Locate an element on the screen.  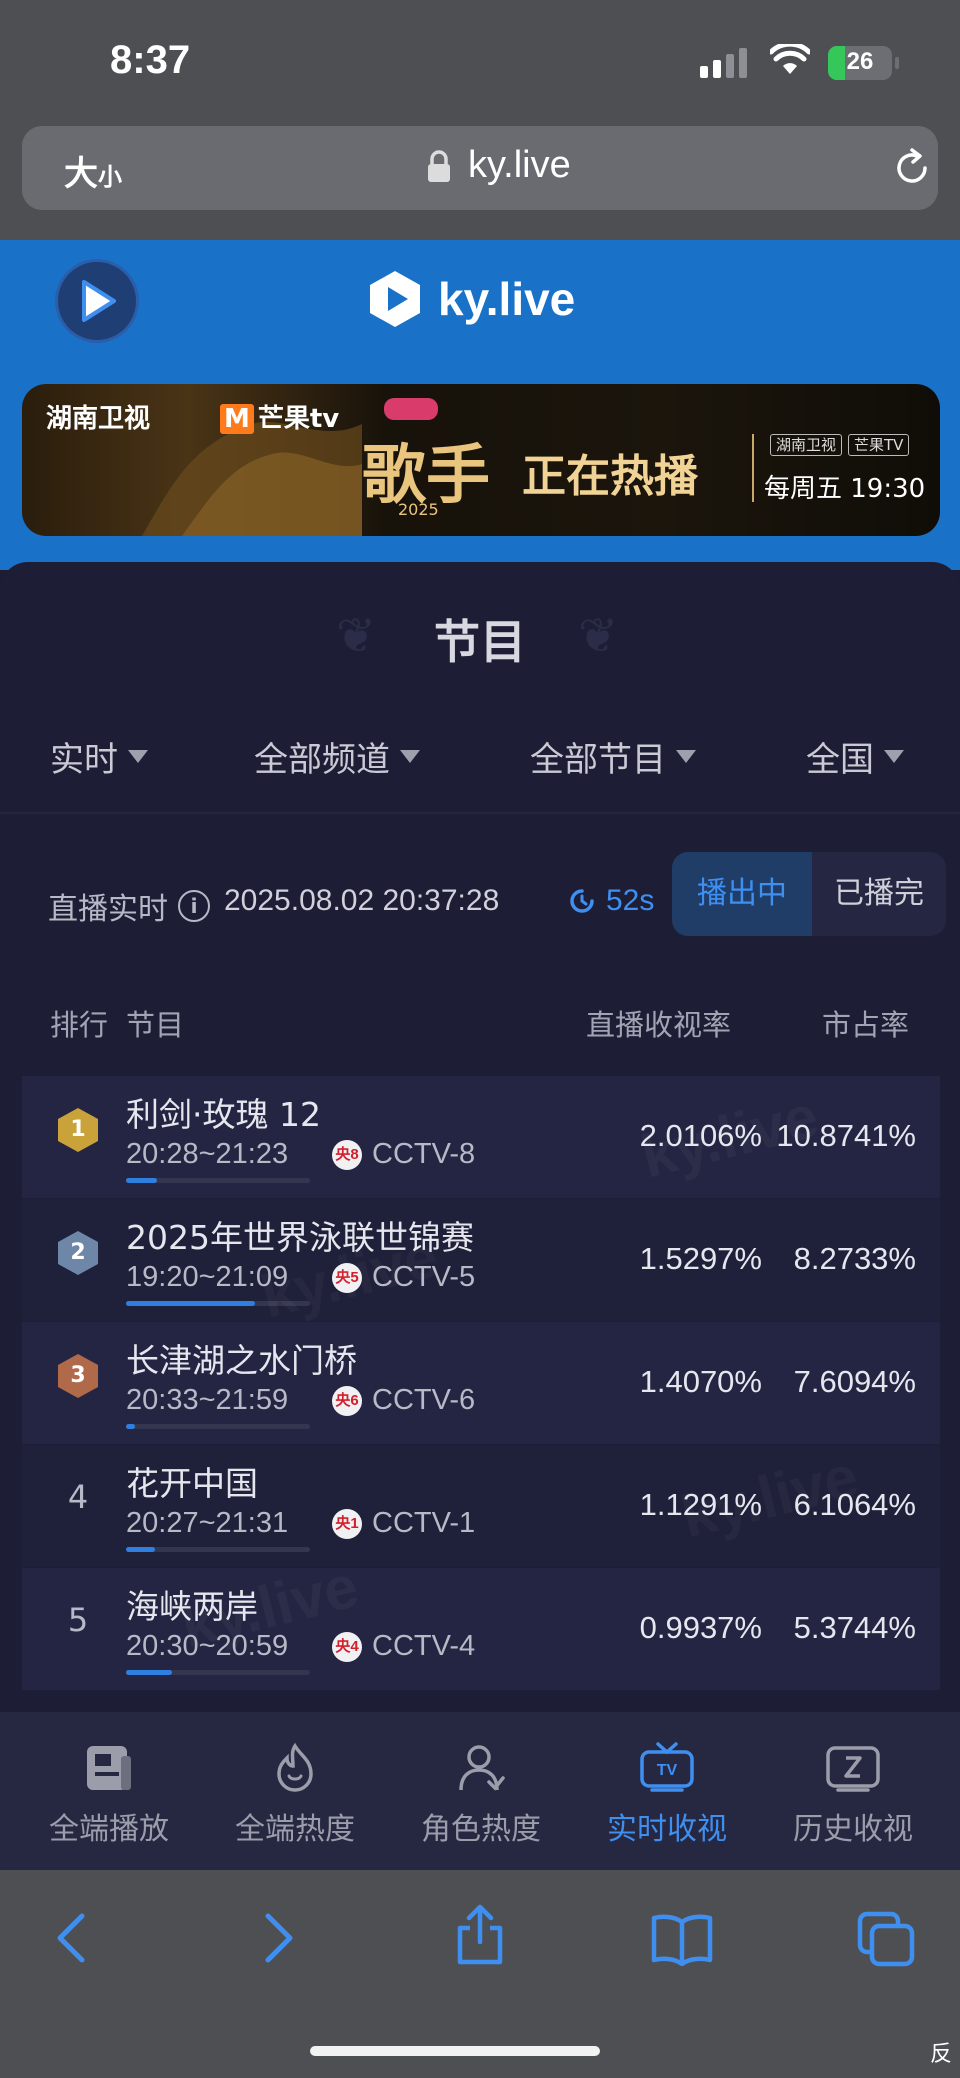
hunan-tv-logo: 湖南卫视 is located at coordinates (98, 419).